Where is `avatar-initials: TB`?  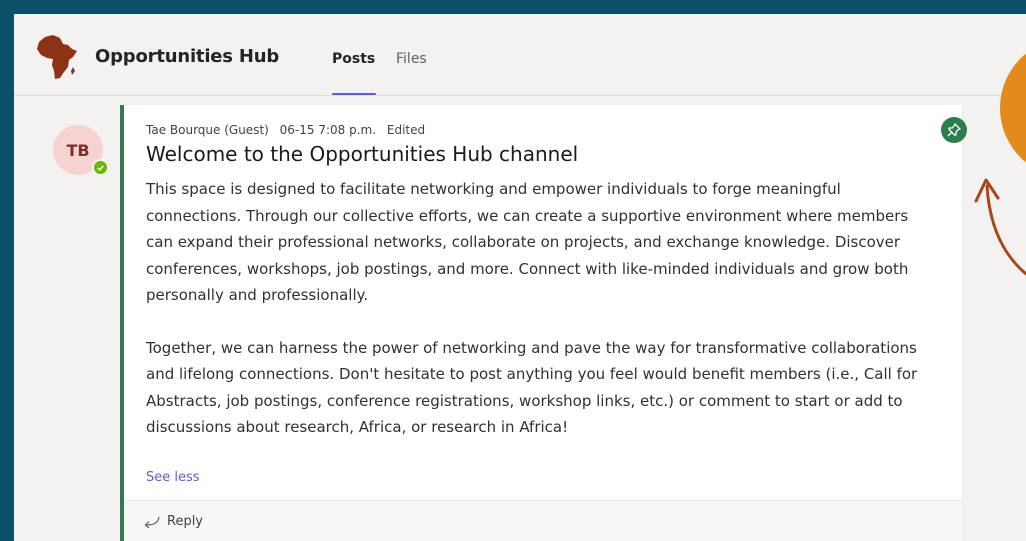 avatar-initials: TB is located at coordinates (78, 150).